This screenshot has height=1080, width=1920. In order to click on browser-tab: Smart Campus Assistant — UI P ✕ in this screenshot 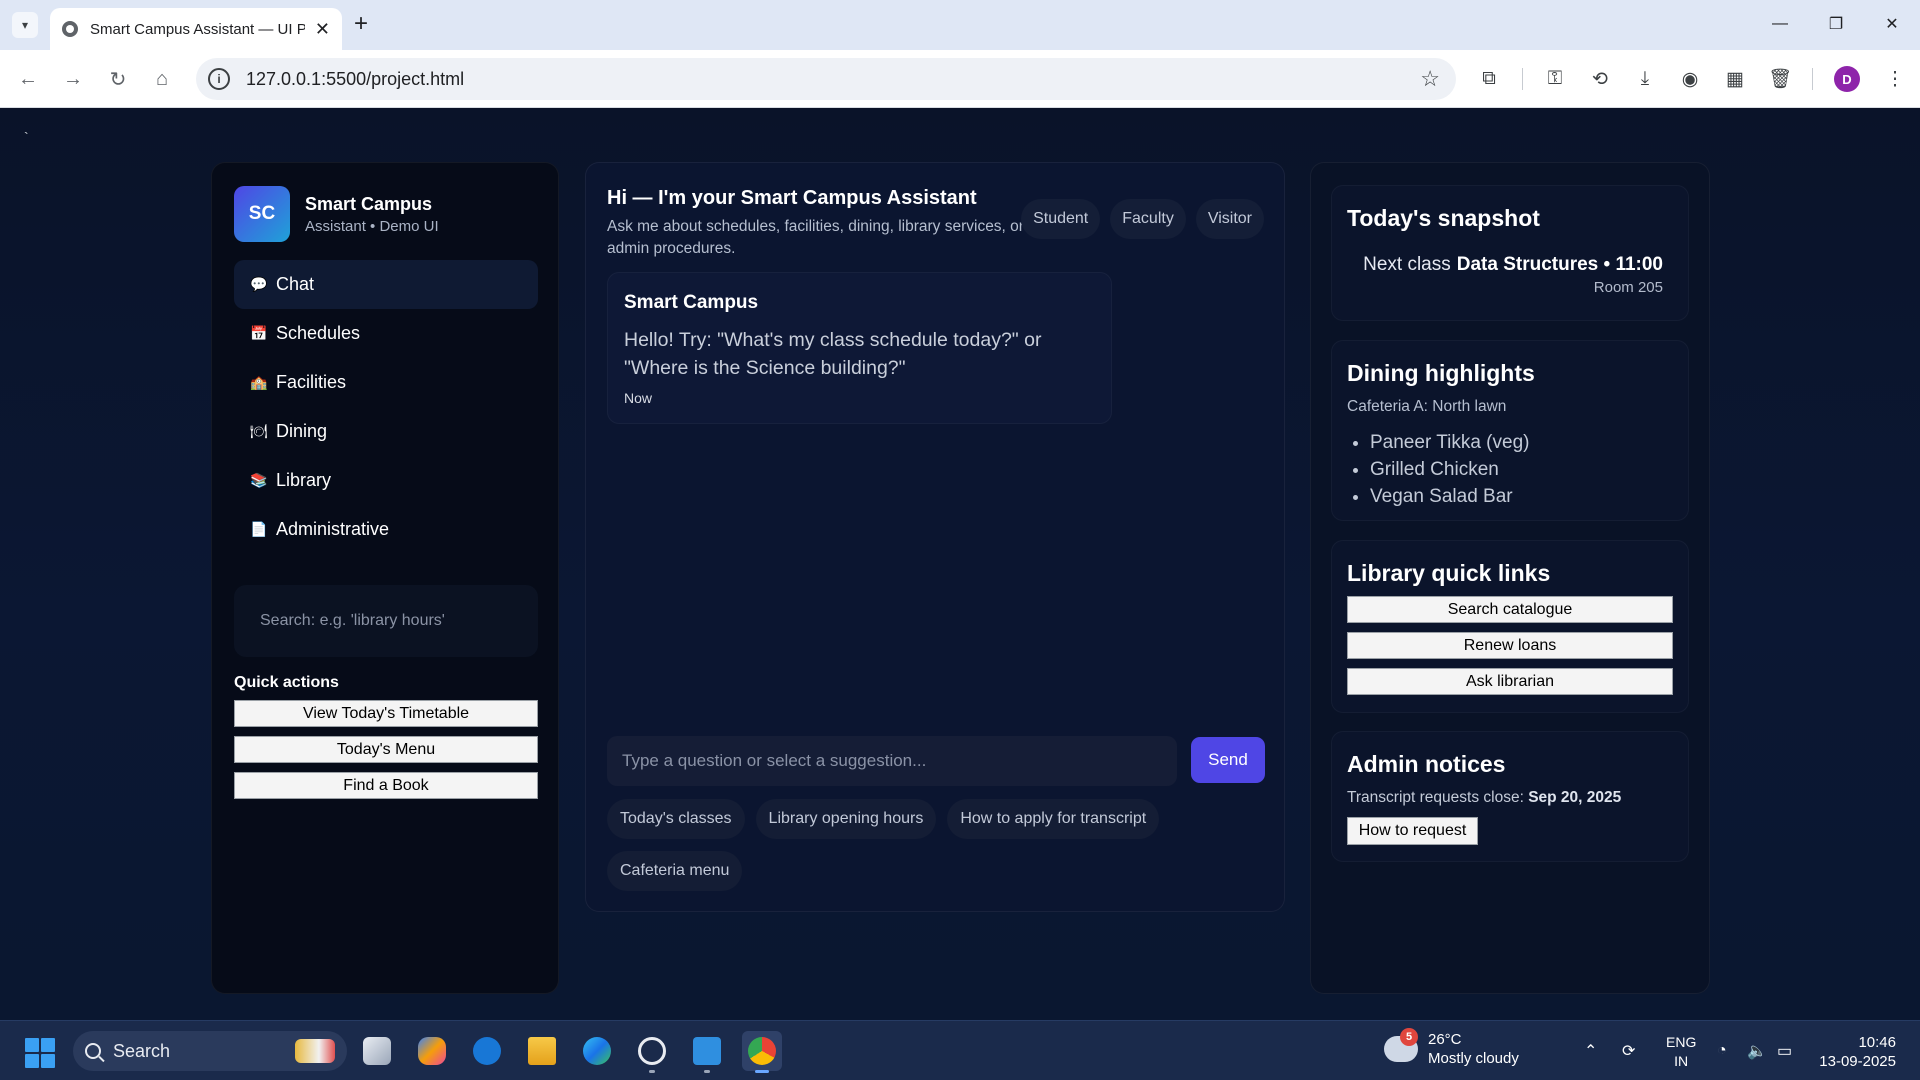, I will do `click(196, 29)`.